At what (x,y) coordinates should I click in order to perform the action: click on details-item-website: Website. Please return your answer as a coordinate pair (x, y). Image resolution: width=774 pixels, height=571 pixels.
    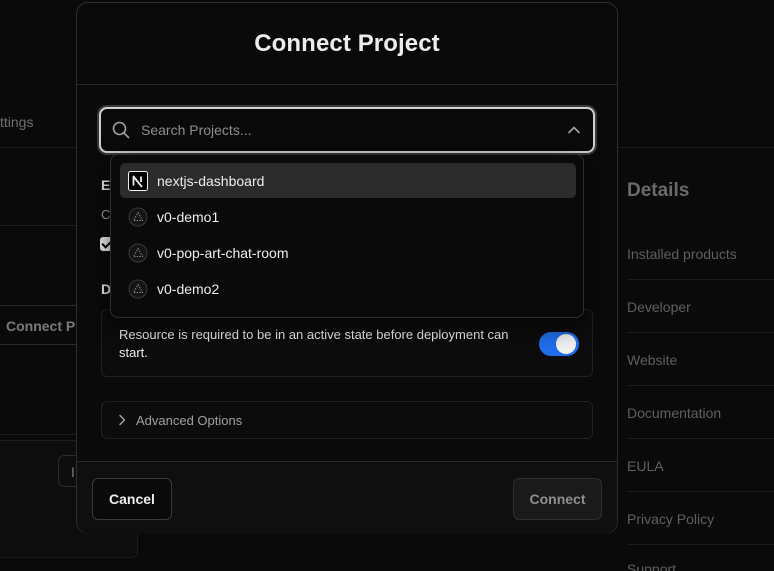
    Looking at the image, I should click on (652, 360).